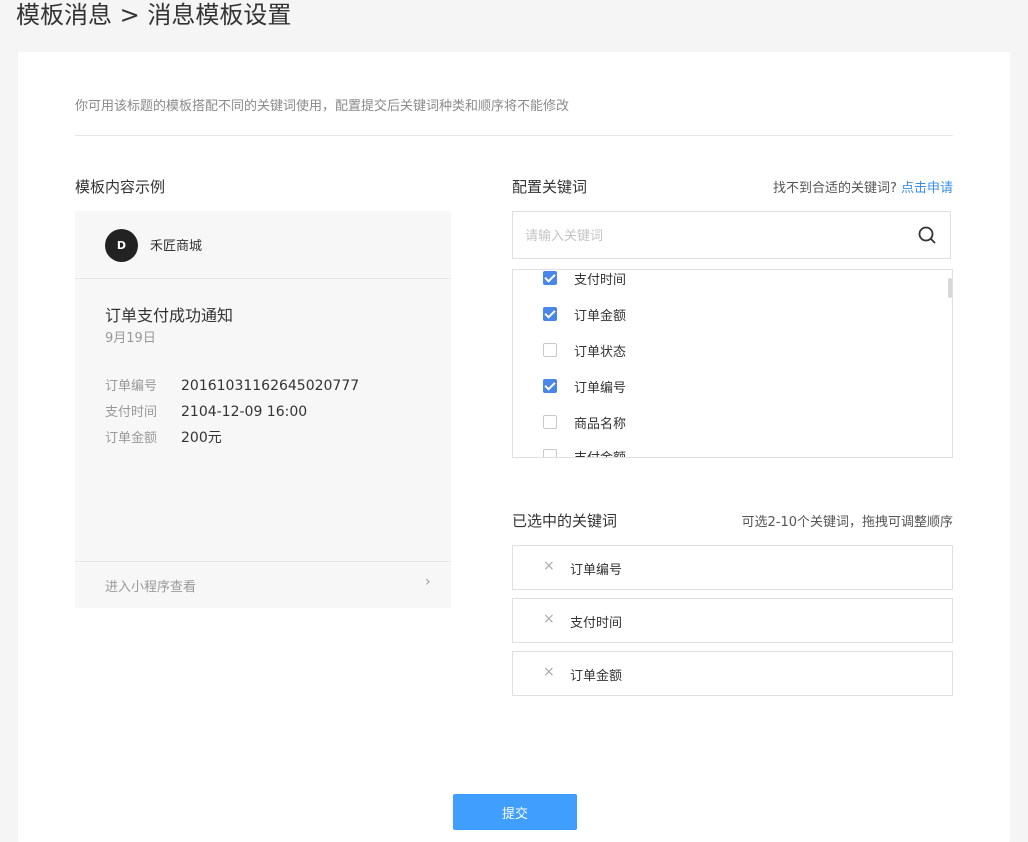 The image size is (1028, 842). I want to click on keyword-search-input, so click(715, 236).